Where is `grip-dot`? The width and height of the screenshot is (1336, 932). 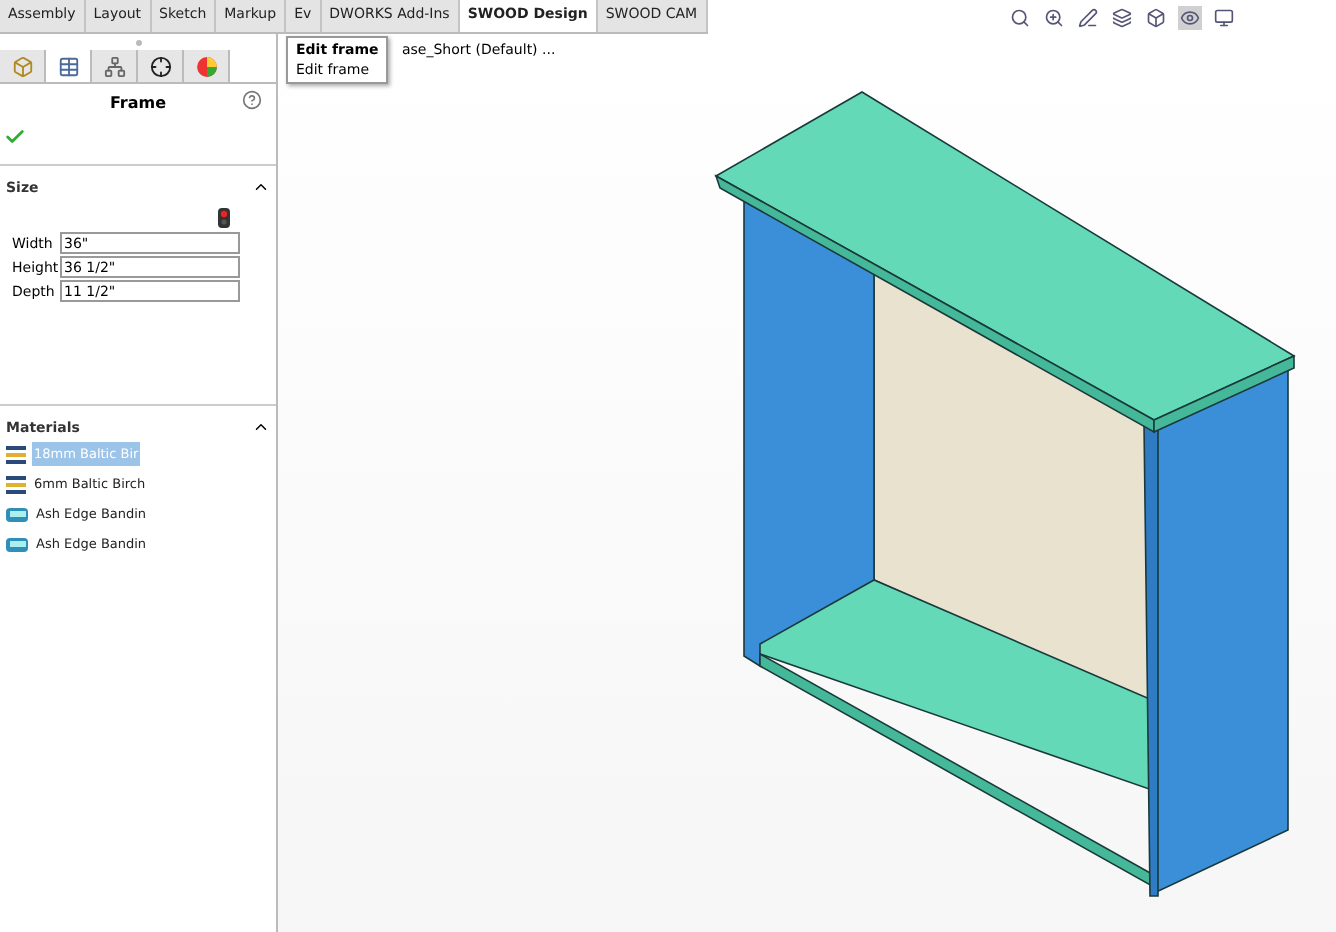 grip-dot is located at coordinates (138, 42).